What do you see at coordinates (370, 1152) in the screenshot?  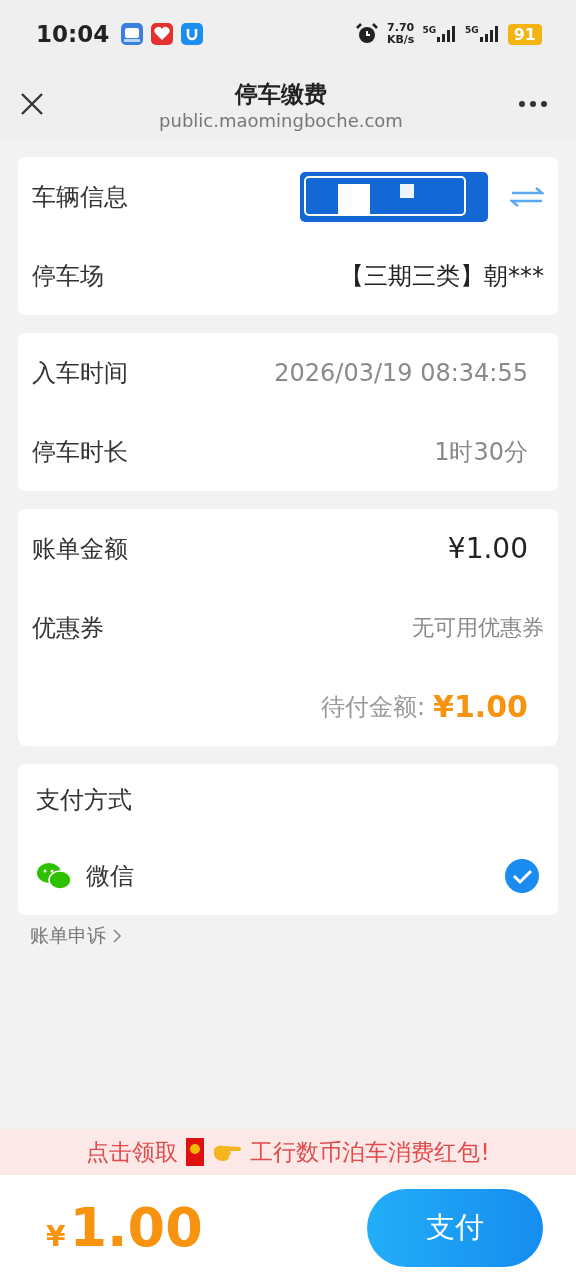 I see `banner-text: 工行数币泊车消费红包!` at bounding box center [370, 1152].